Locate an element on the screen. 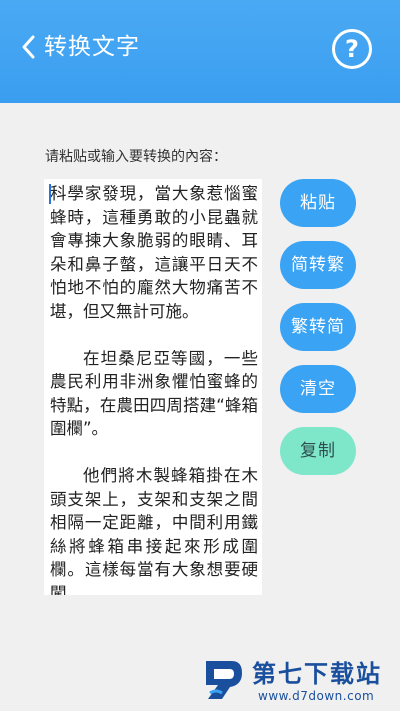 The width and height of the screenshot is (400, 711). copy-button: 复制 is located at coordinates (318, 451).